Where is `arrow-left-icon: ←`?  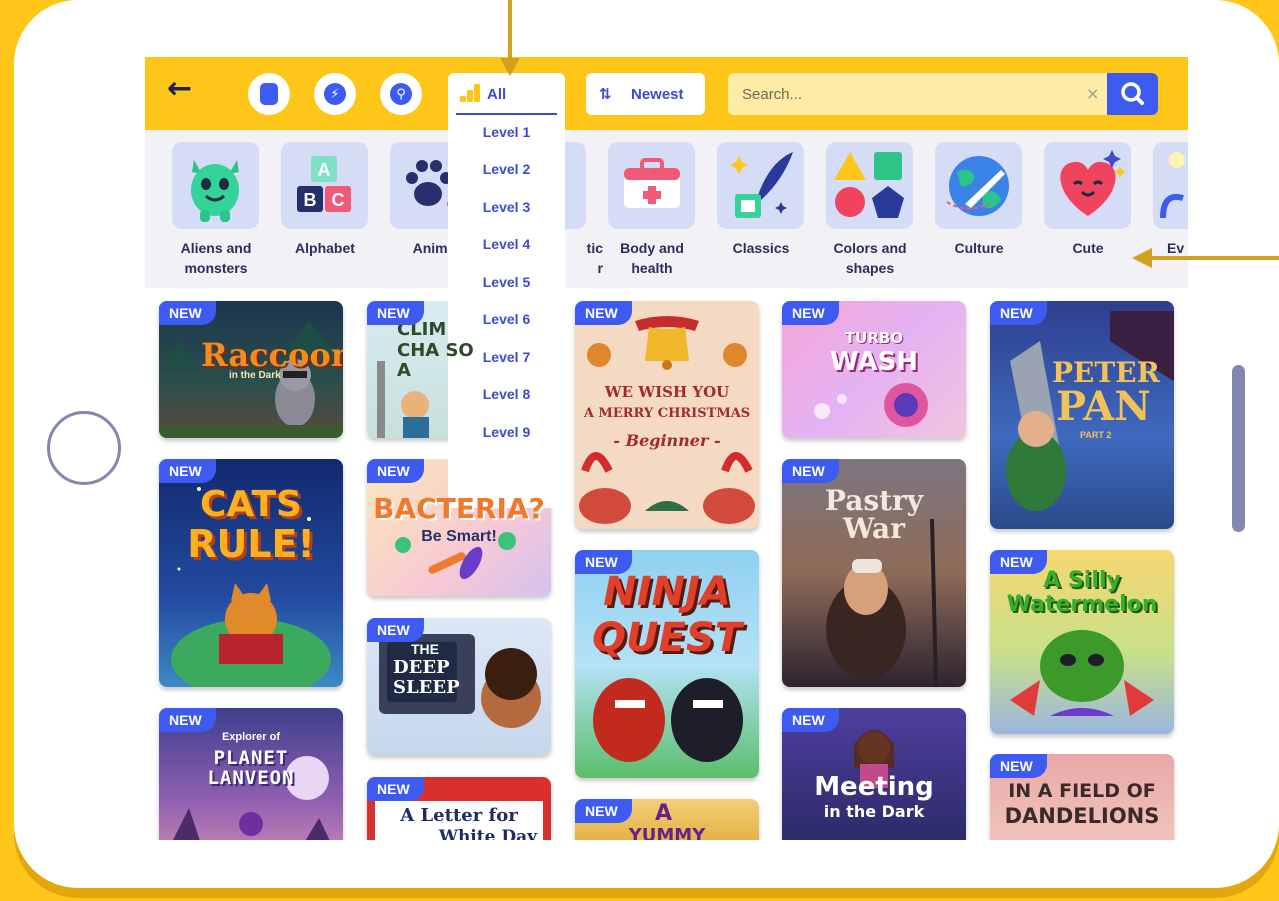 arrow-left-icon: ← is located at coordinates (179, 88).